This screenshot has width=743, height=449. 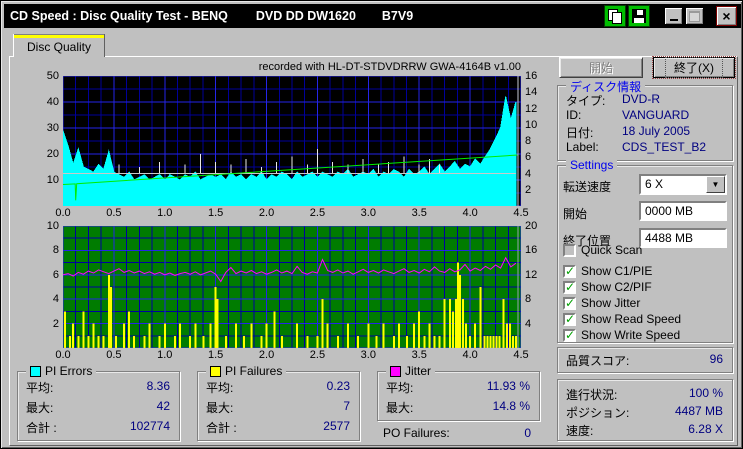 What do you see at coordinates (418, 371) in the screenshot?
I see `jitter-legend-label: Jitter` at bounding box center [418, 371].